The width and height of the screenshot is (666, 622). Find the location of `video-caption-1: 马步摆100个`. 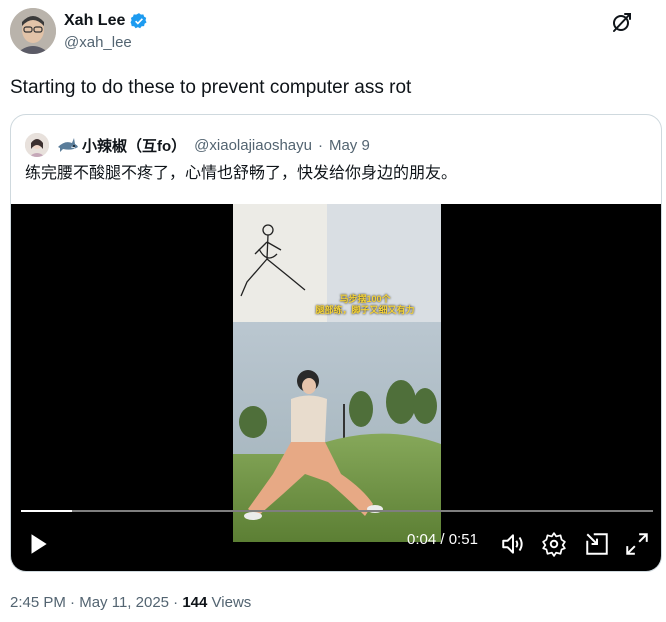

video-caption-1: 马步摆100个 is located at coordinates (365, 299).